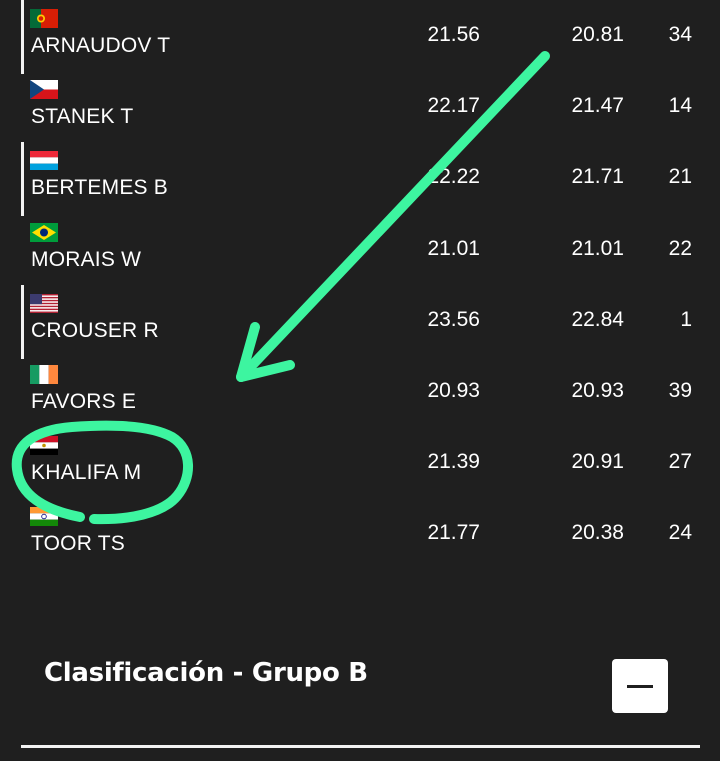 Image resolution: width=720 pixels, height=761 pixels. Describe the element at coordinates (44, 517) in the screenshot. I see `india-flag` at that location.